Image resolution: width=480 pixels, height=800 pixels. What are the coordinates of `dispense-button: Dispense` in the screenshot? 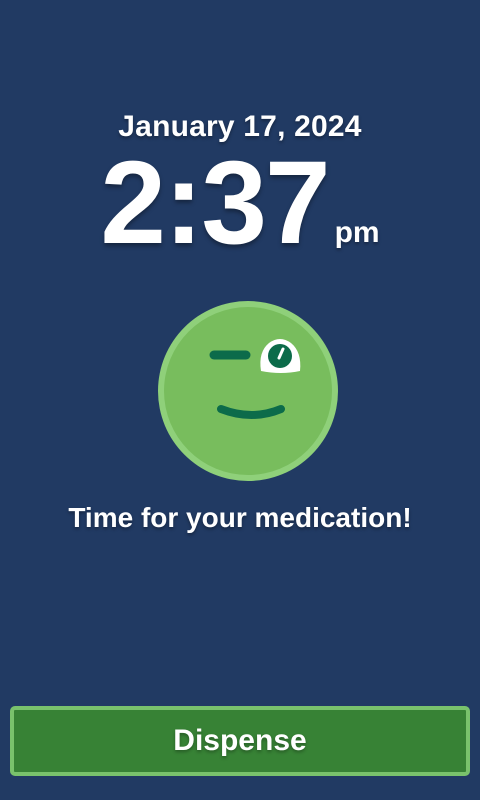 It's located at (240, 741).